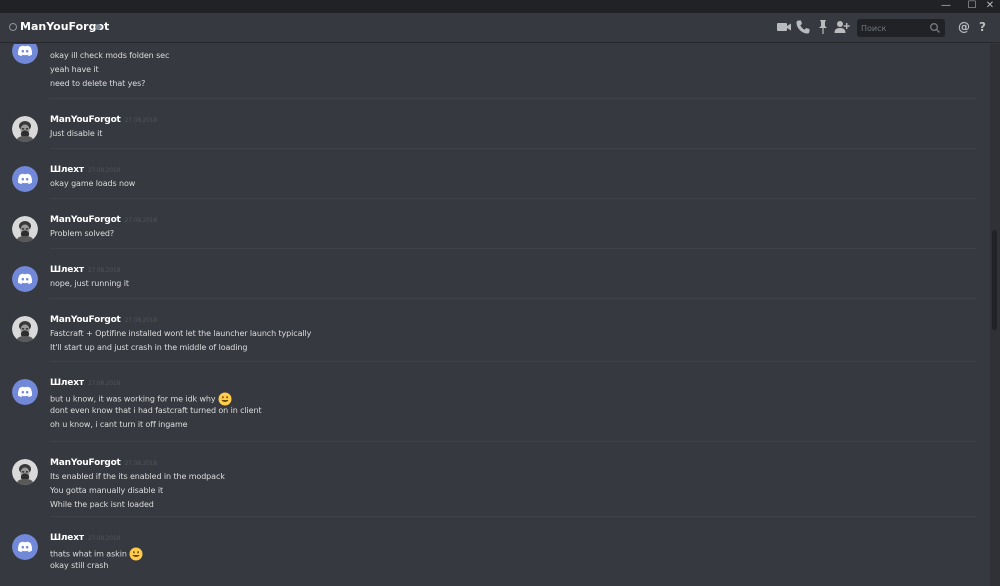  What do you see at coordinates (946, 6) in the screenshot?
I see `minimize-button: —` at bounding box center [946, 6].